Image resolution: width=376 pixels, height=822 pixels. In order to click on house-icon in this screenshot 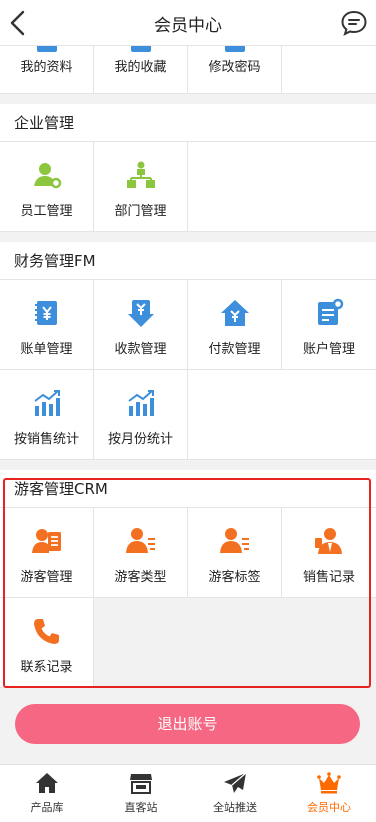, I will do `click(47, 783)`.